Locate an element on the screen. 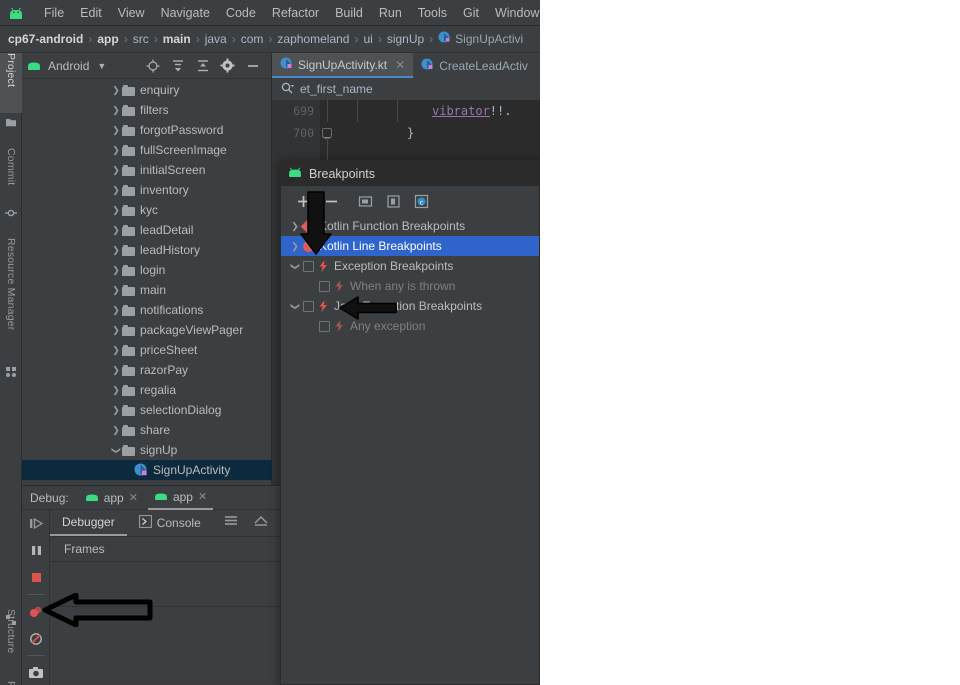  collapse-all-icon is located at coordinates (203, 66).